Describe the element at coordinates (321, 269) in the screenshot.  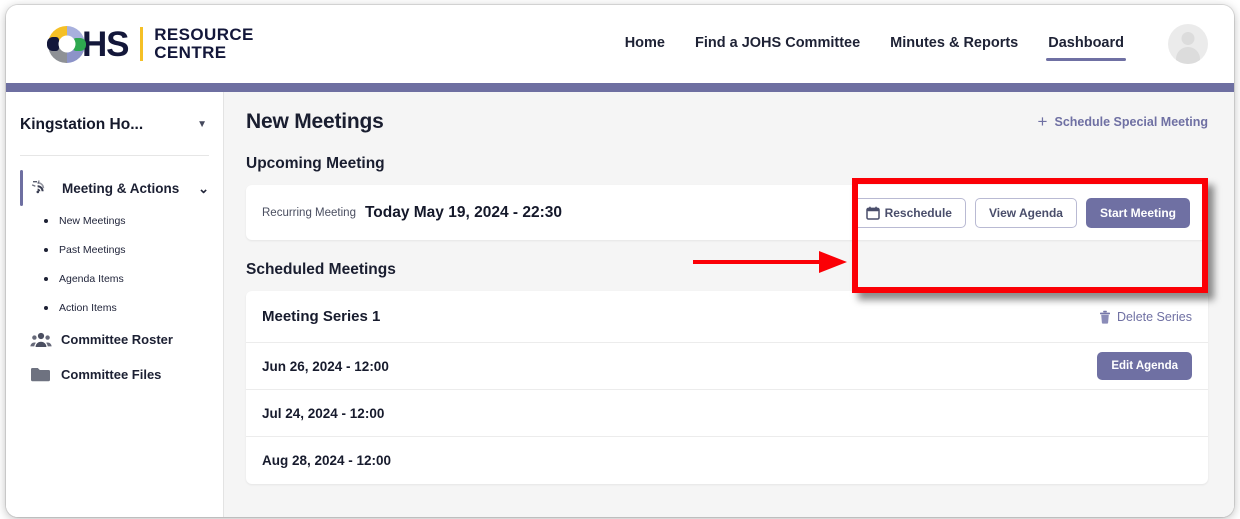
I see `scheduled-meetings-section-title: Scheduled Meetings` at that location.